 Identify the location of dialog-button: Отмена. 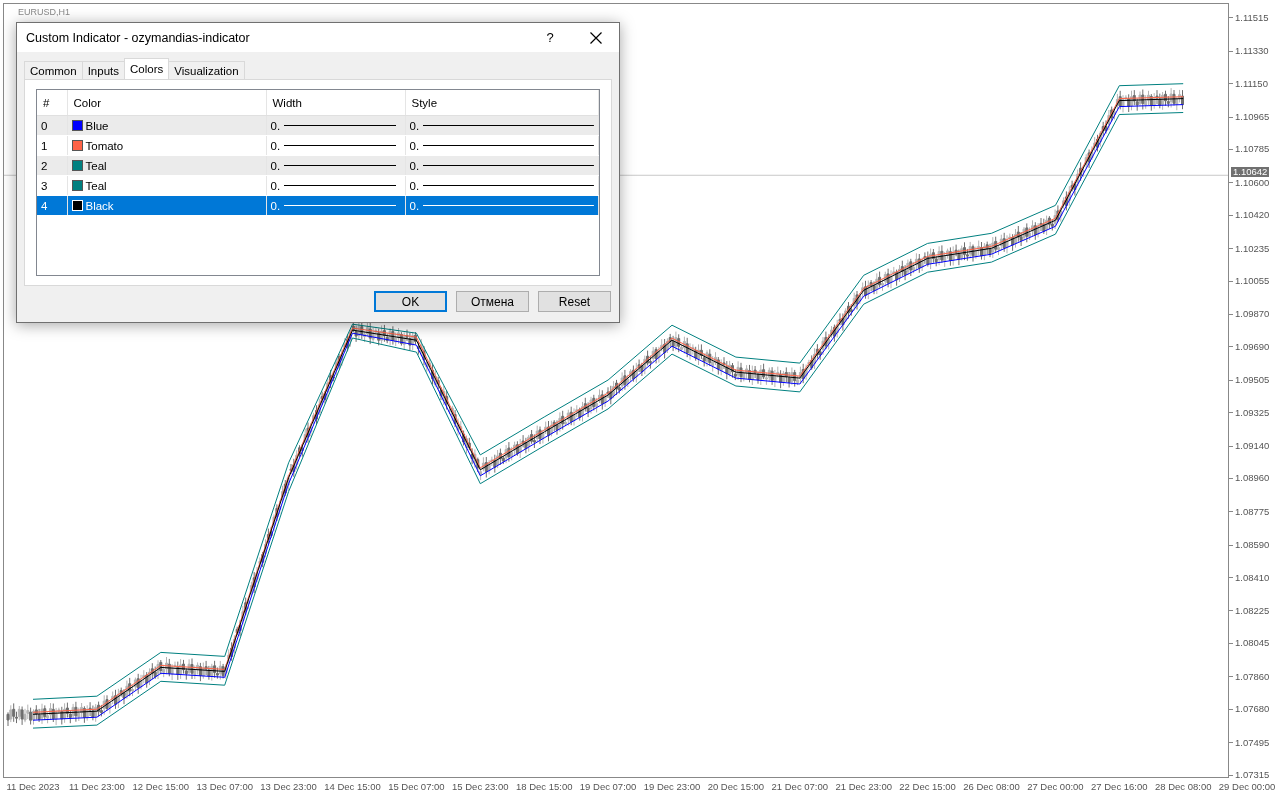
(492, 301).